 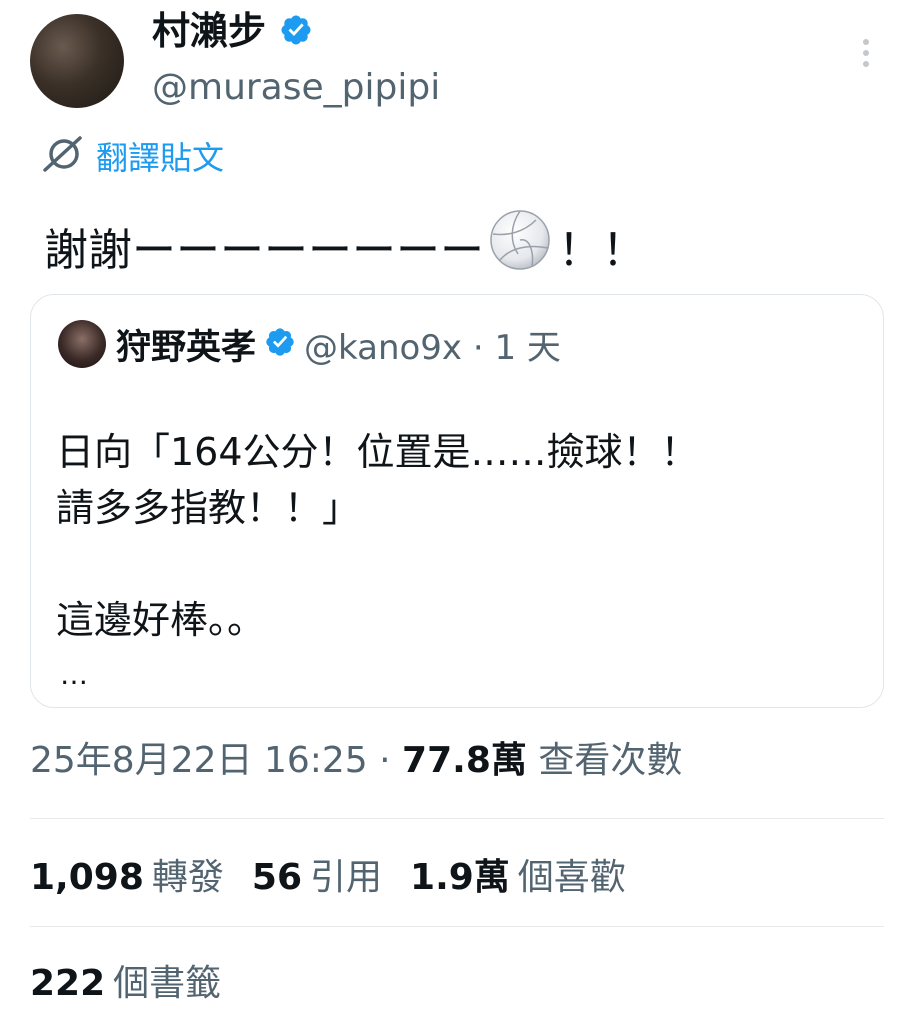 What do you see at coordinates (571, 877) in the screenshot?
I see `likes-label: 個喜歡` at bounding box center [571, 877].